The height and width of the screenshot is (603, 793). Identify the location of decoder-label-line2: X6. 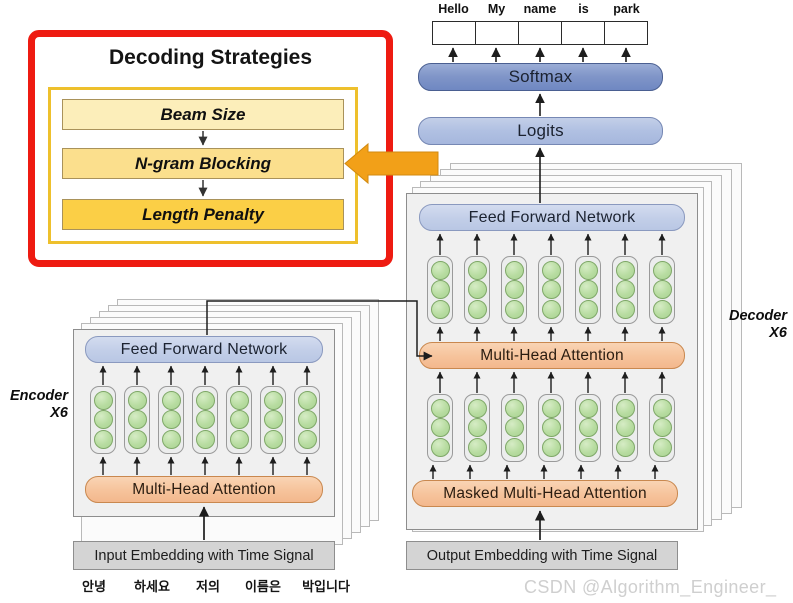
(778, 333).